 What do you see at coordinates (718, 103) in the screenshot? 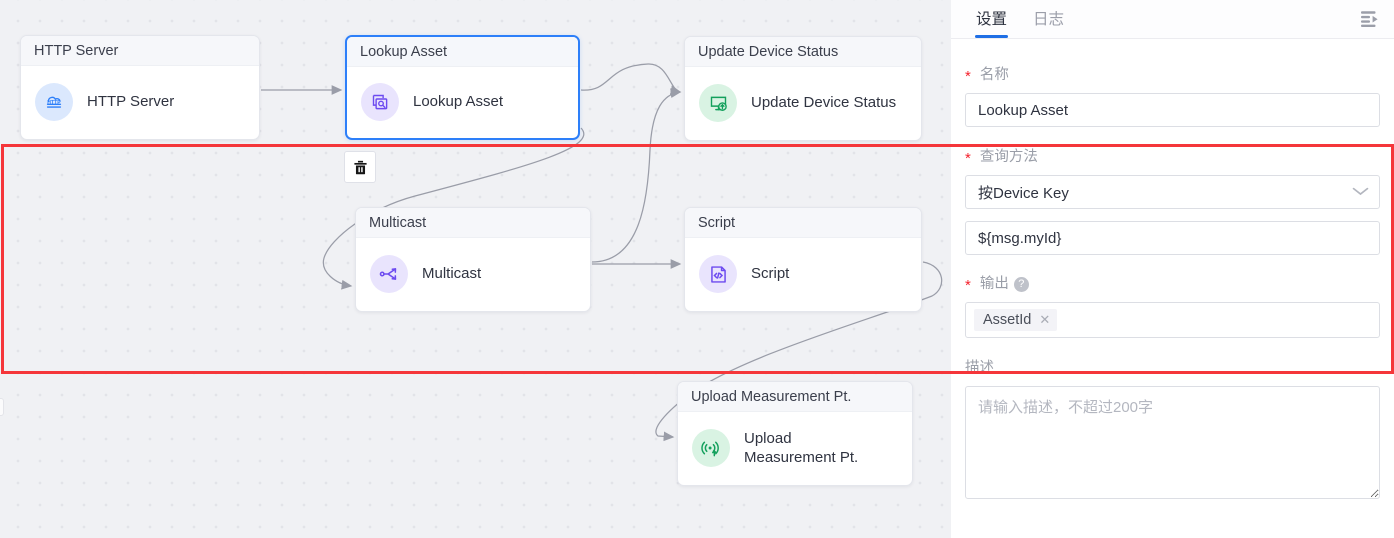
I see `device-status-icon` at bounding box center [718, 103].